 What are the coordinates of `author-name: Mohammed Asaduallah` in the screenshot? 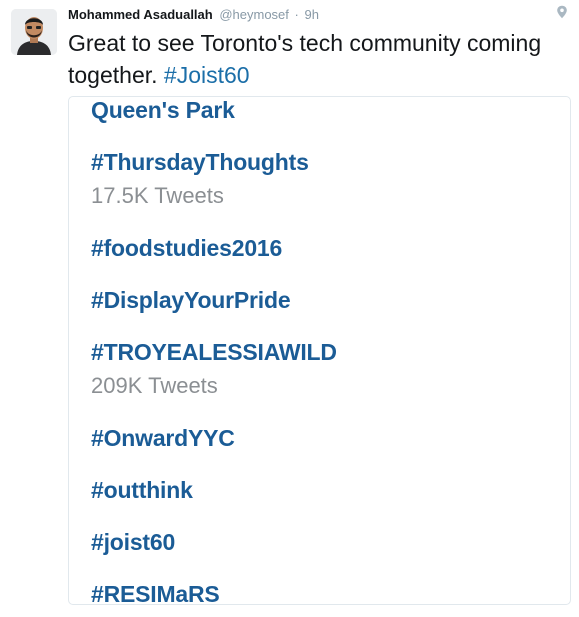 It's located at (140, 14).